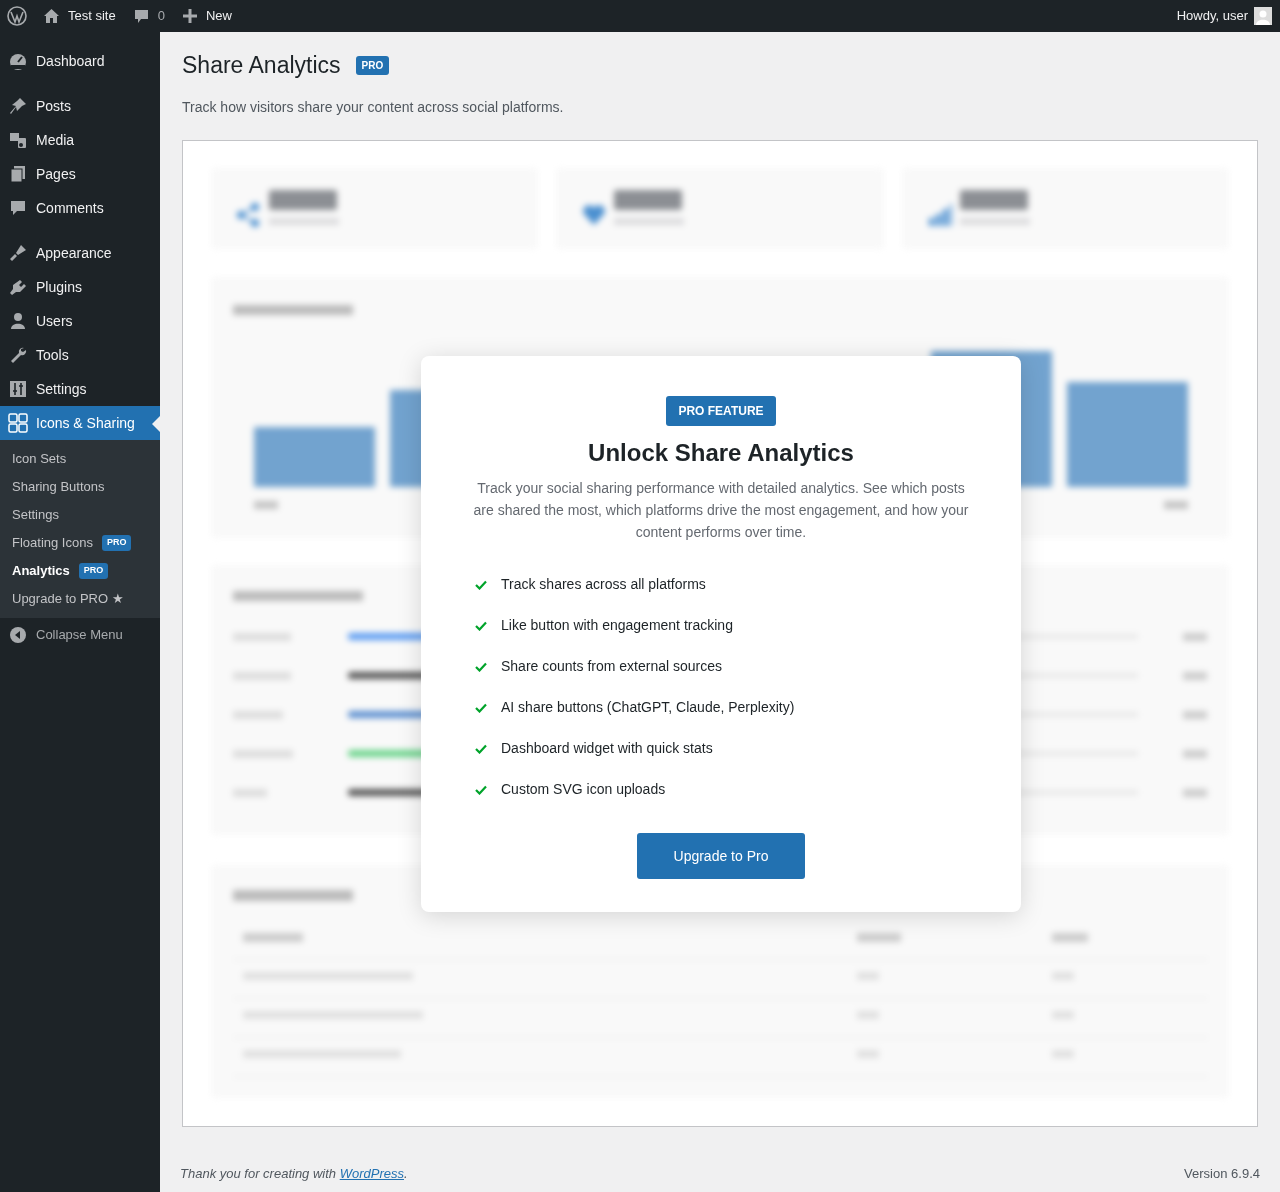 The image size is (1280, 1192). Describe the element at coordinates (939, 215) in the screenshot. I see `bar-chart-icon` at that location.